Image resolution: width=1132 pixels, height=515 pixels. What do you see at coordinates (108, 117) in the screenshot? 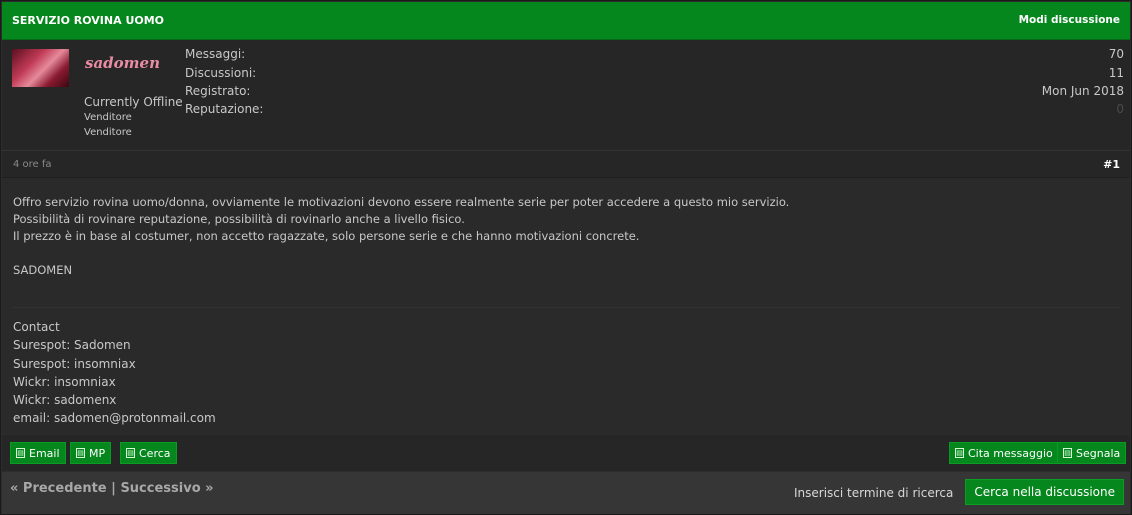
I see `user-title: Venditore` at bounding box center [108, 117].